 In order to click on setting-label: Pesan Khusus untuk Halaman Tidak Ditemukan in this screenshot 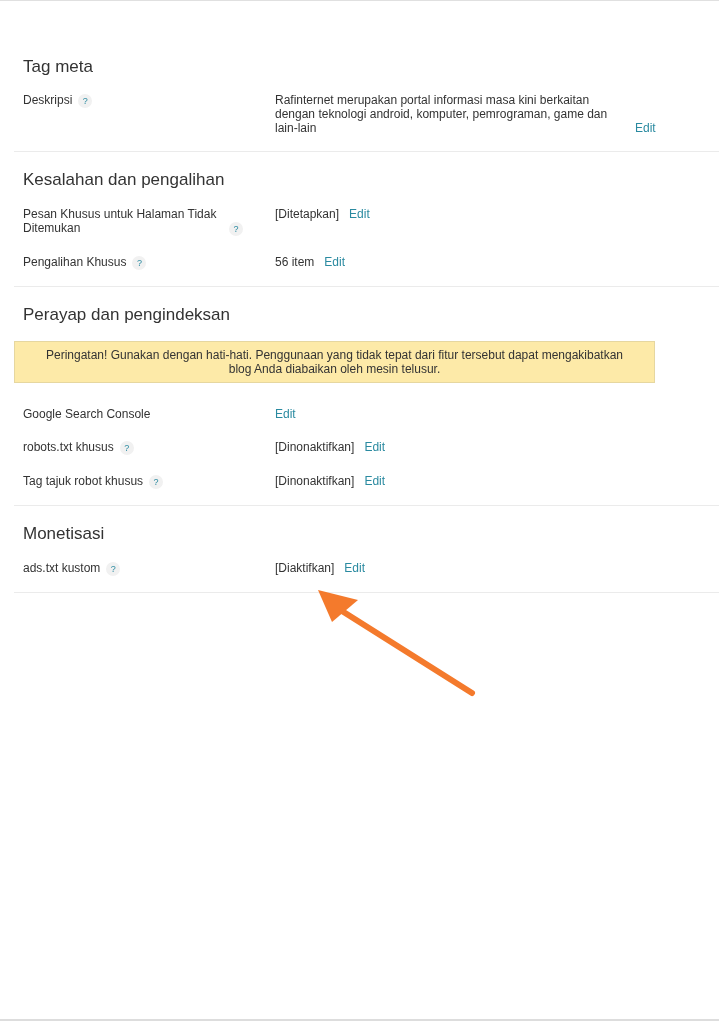, I will do `click(120, 220)`.